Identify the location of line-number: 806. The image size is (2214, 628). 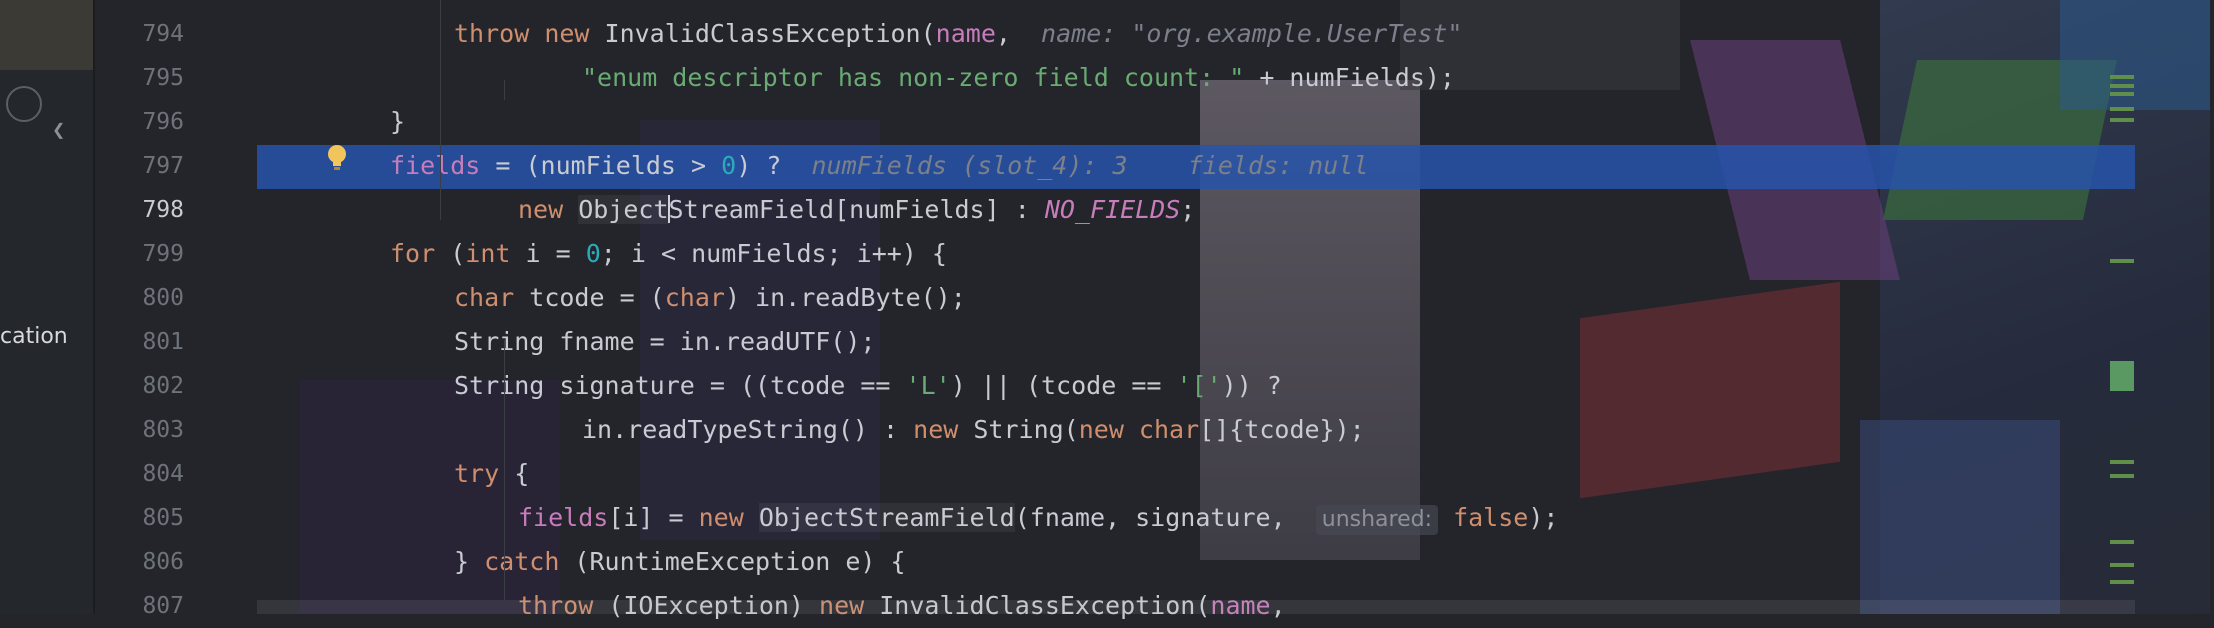
(142, 562).